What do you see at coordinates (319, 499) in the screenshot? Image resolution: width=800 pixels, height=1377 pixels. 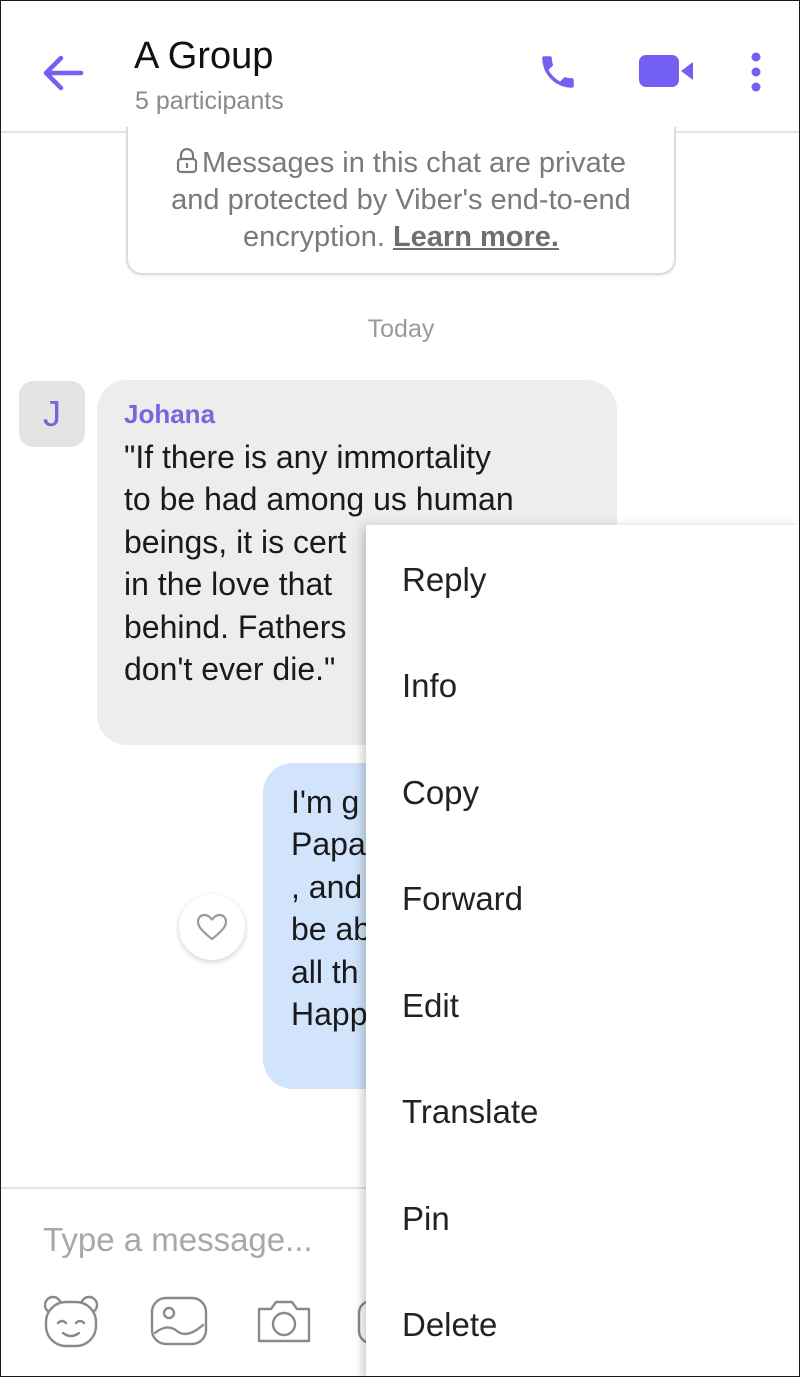 I see `message-line: to be had among us human` at bounding box center [319, 499].